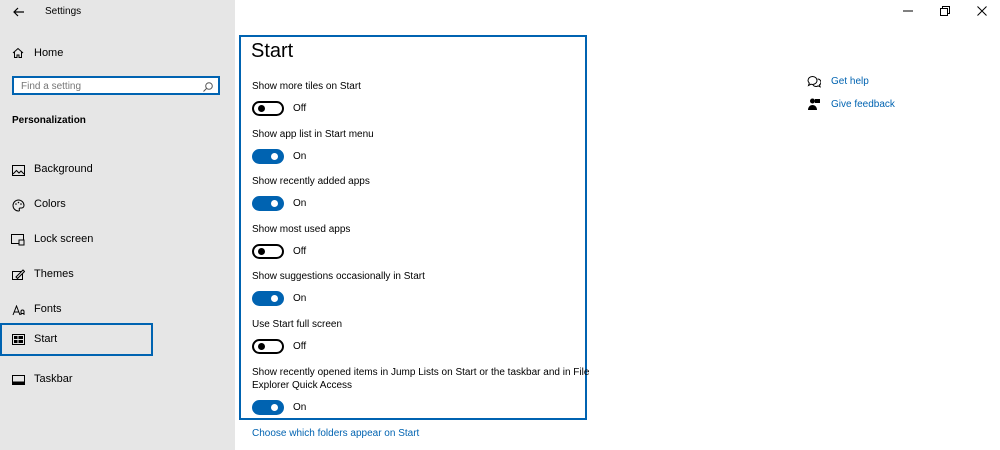  What do you see at coordinates (18, 380) in the screenshot?
I see `taskbar-icon` at bounding box center [18, 380].